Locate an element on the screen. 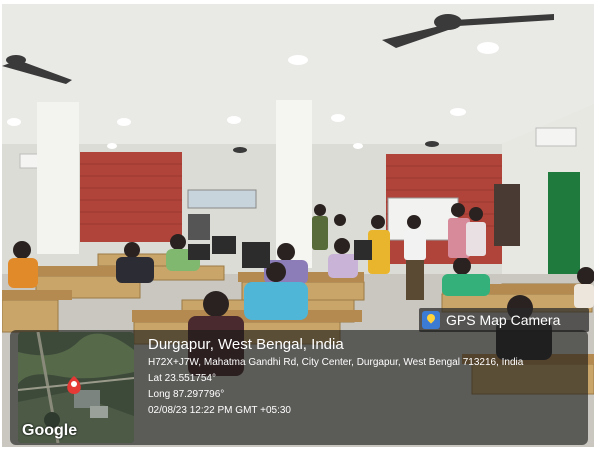 The image size is (595, 450). gps-camera-label: GPS Map Camera is located at coordinates (503, 320).